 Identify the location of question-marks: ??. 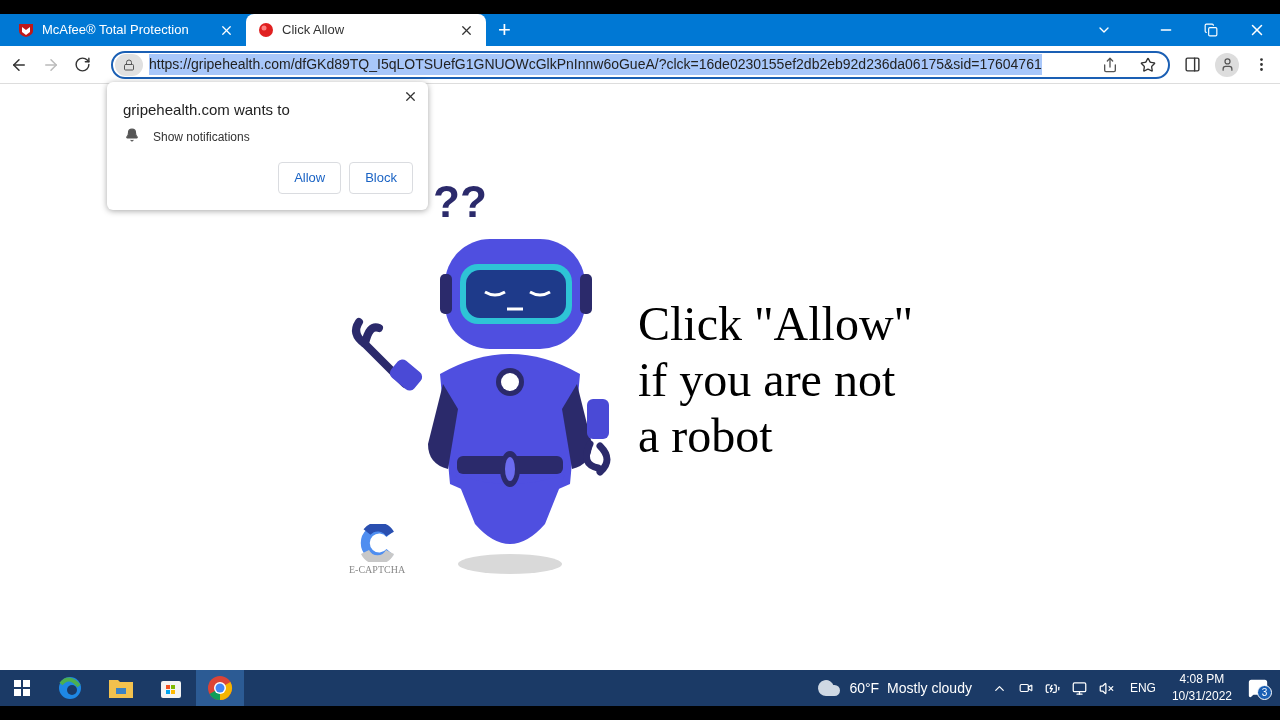
(460, 202).